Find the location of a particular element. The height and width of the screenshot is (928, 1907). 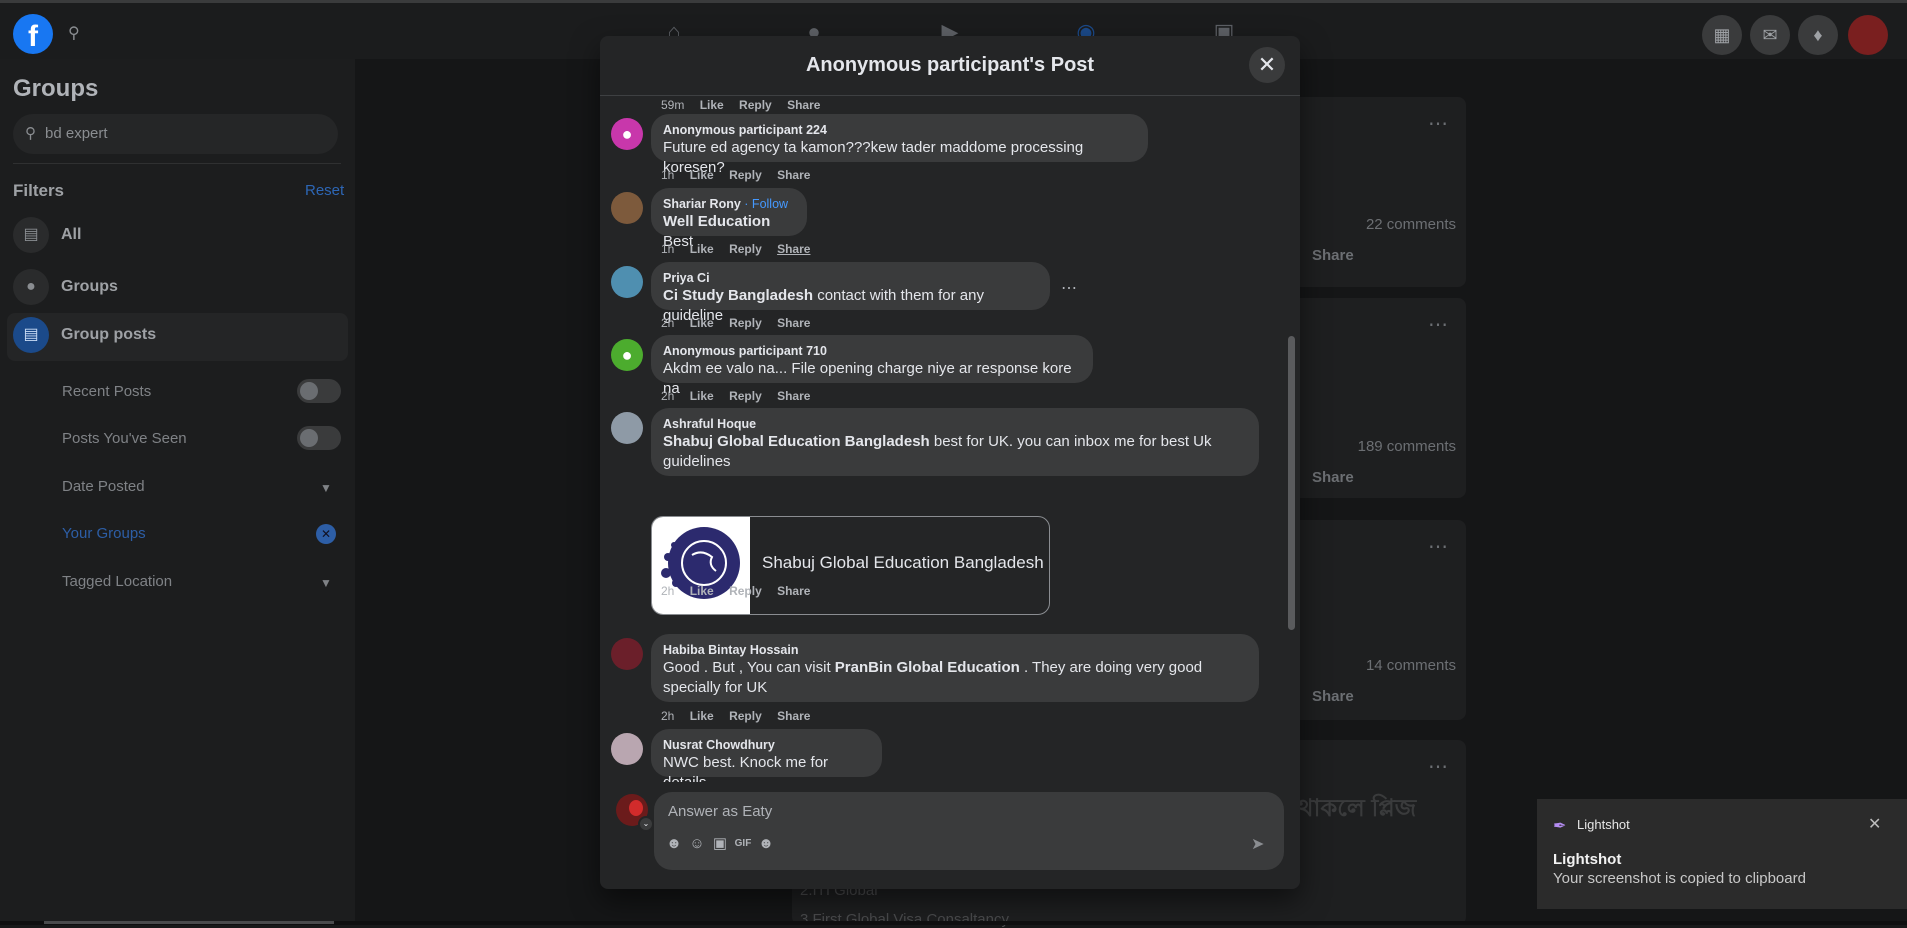

sticker-icon: ☻ is located at coordinates (766, 844).